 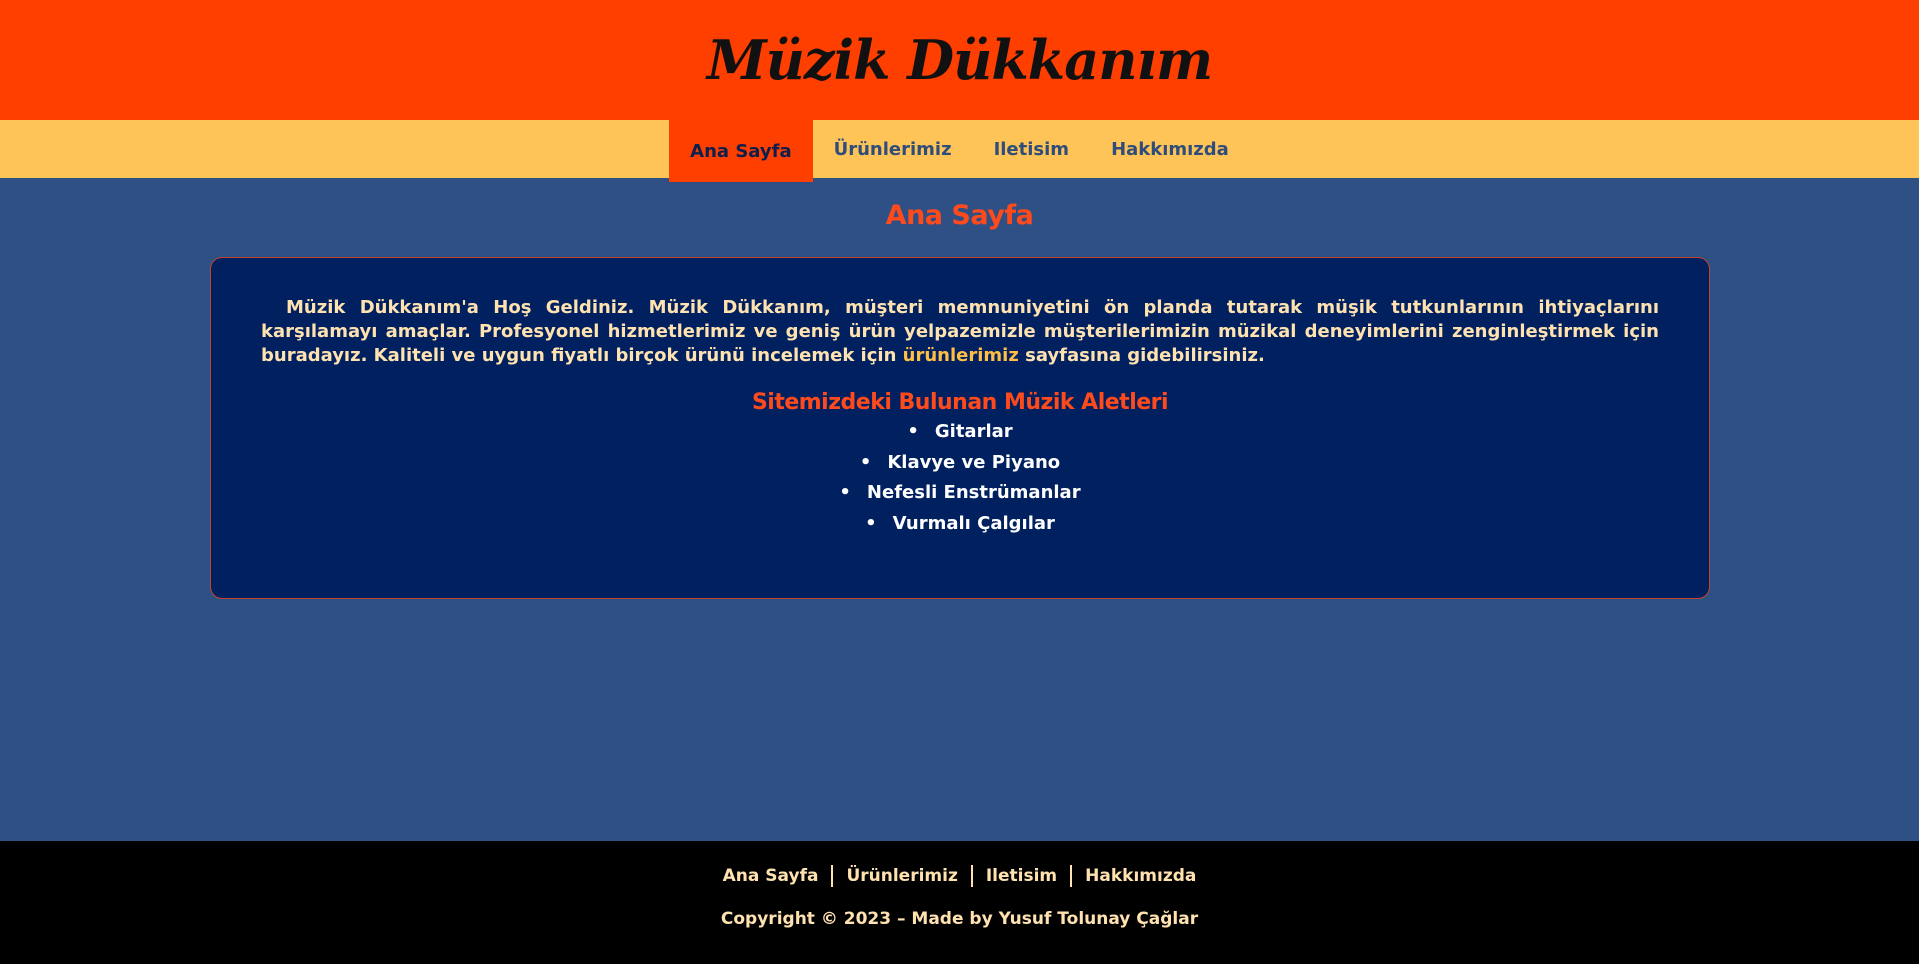 I want to click on nav-item-iletisim: Iletisim, so click(x=1032, y=149).